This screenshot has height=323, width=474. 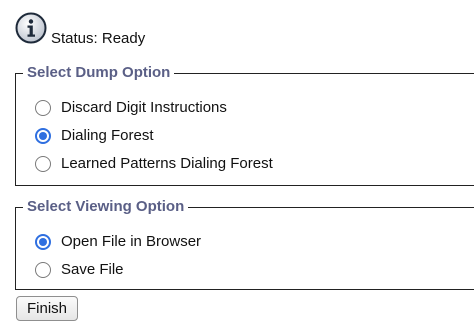 I want to click on radio-learned-patterns-dialing-forest, so click(x=43, y=164).